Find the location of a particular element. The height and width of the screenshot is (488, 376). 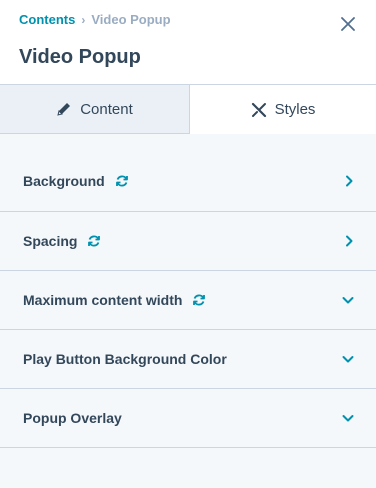

section-label: Background is located at coordinates (64, 180).